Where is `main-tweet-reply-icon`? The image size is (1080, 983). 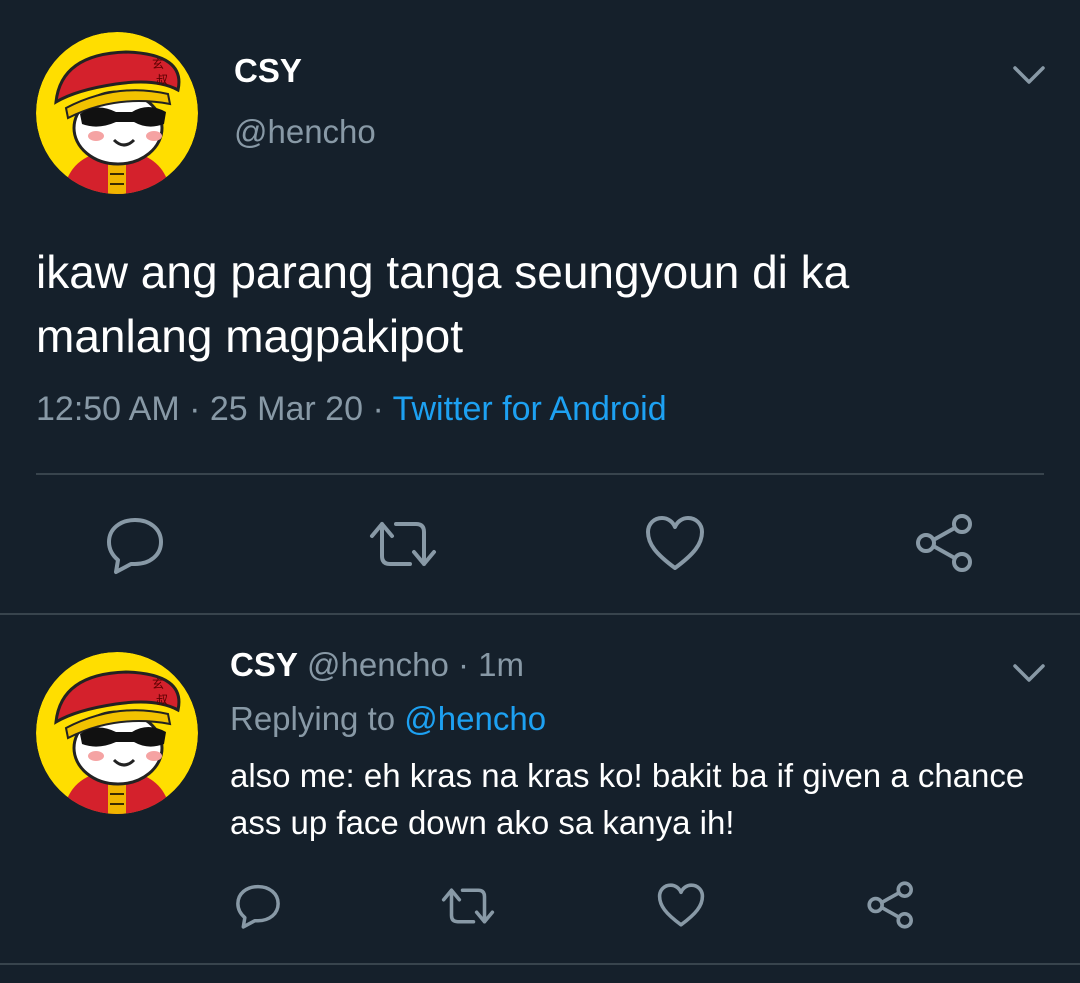 main-tweet-reply-icon is located at coordinates (135, 545).